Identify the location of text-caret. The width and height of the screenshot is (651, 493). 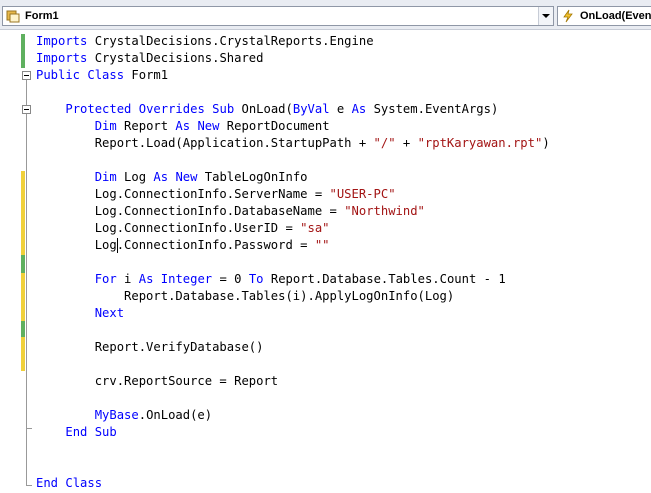
(117, 245).